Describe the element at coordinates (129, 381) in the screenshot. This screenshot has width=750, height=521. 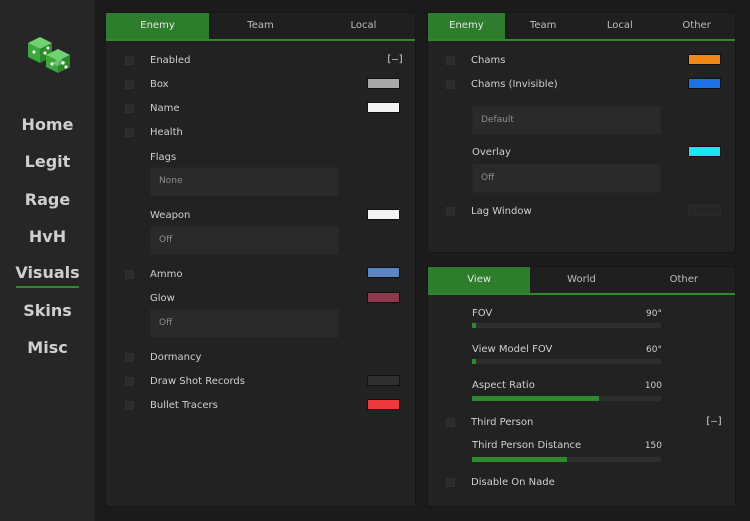
I see `draw-shot-records-checkbox` at that location.